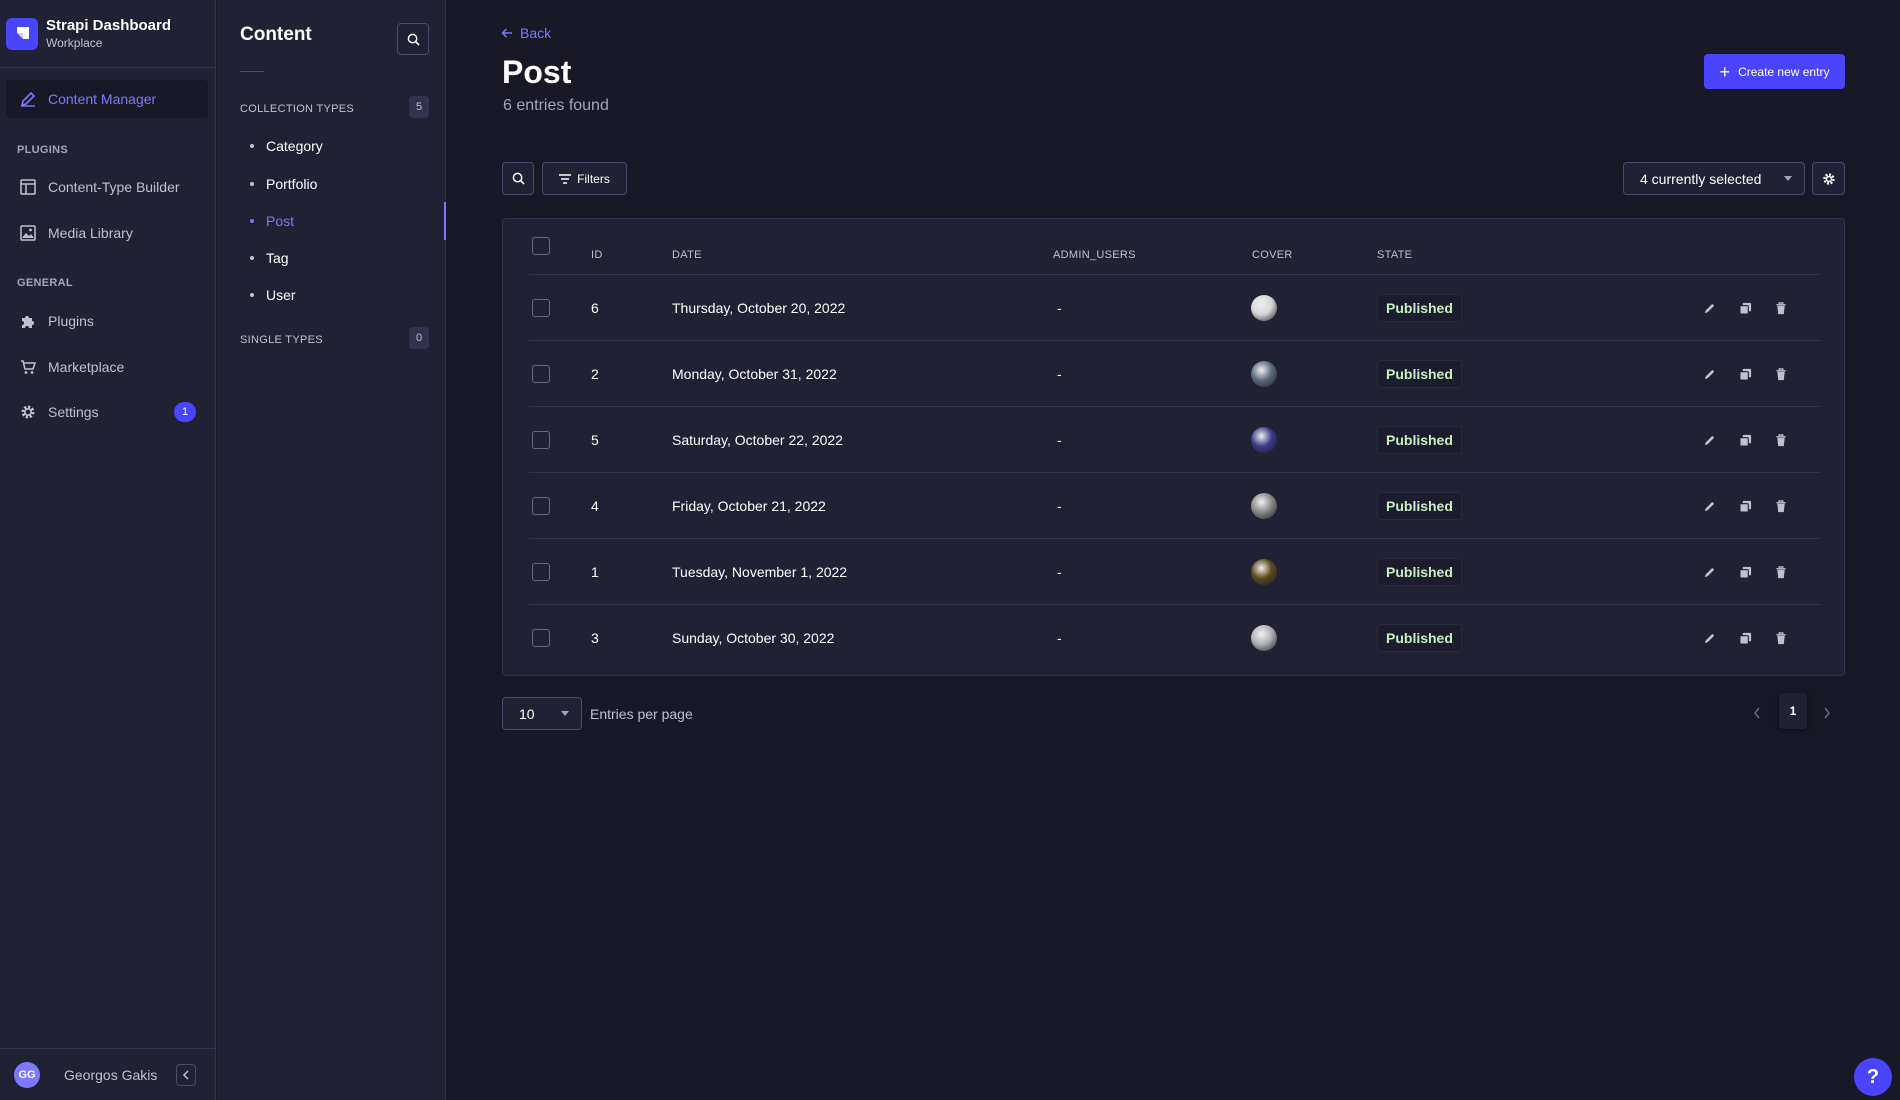  I want to click on nav-content-manager-label: Content Manager, so click(102, 99).